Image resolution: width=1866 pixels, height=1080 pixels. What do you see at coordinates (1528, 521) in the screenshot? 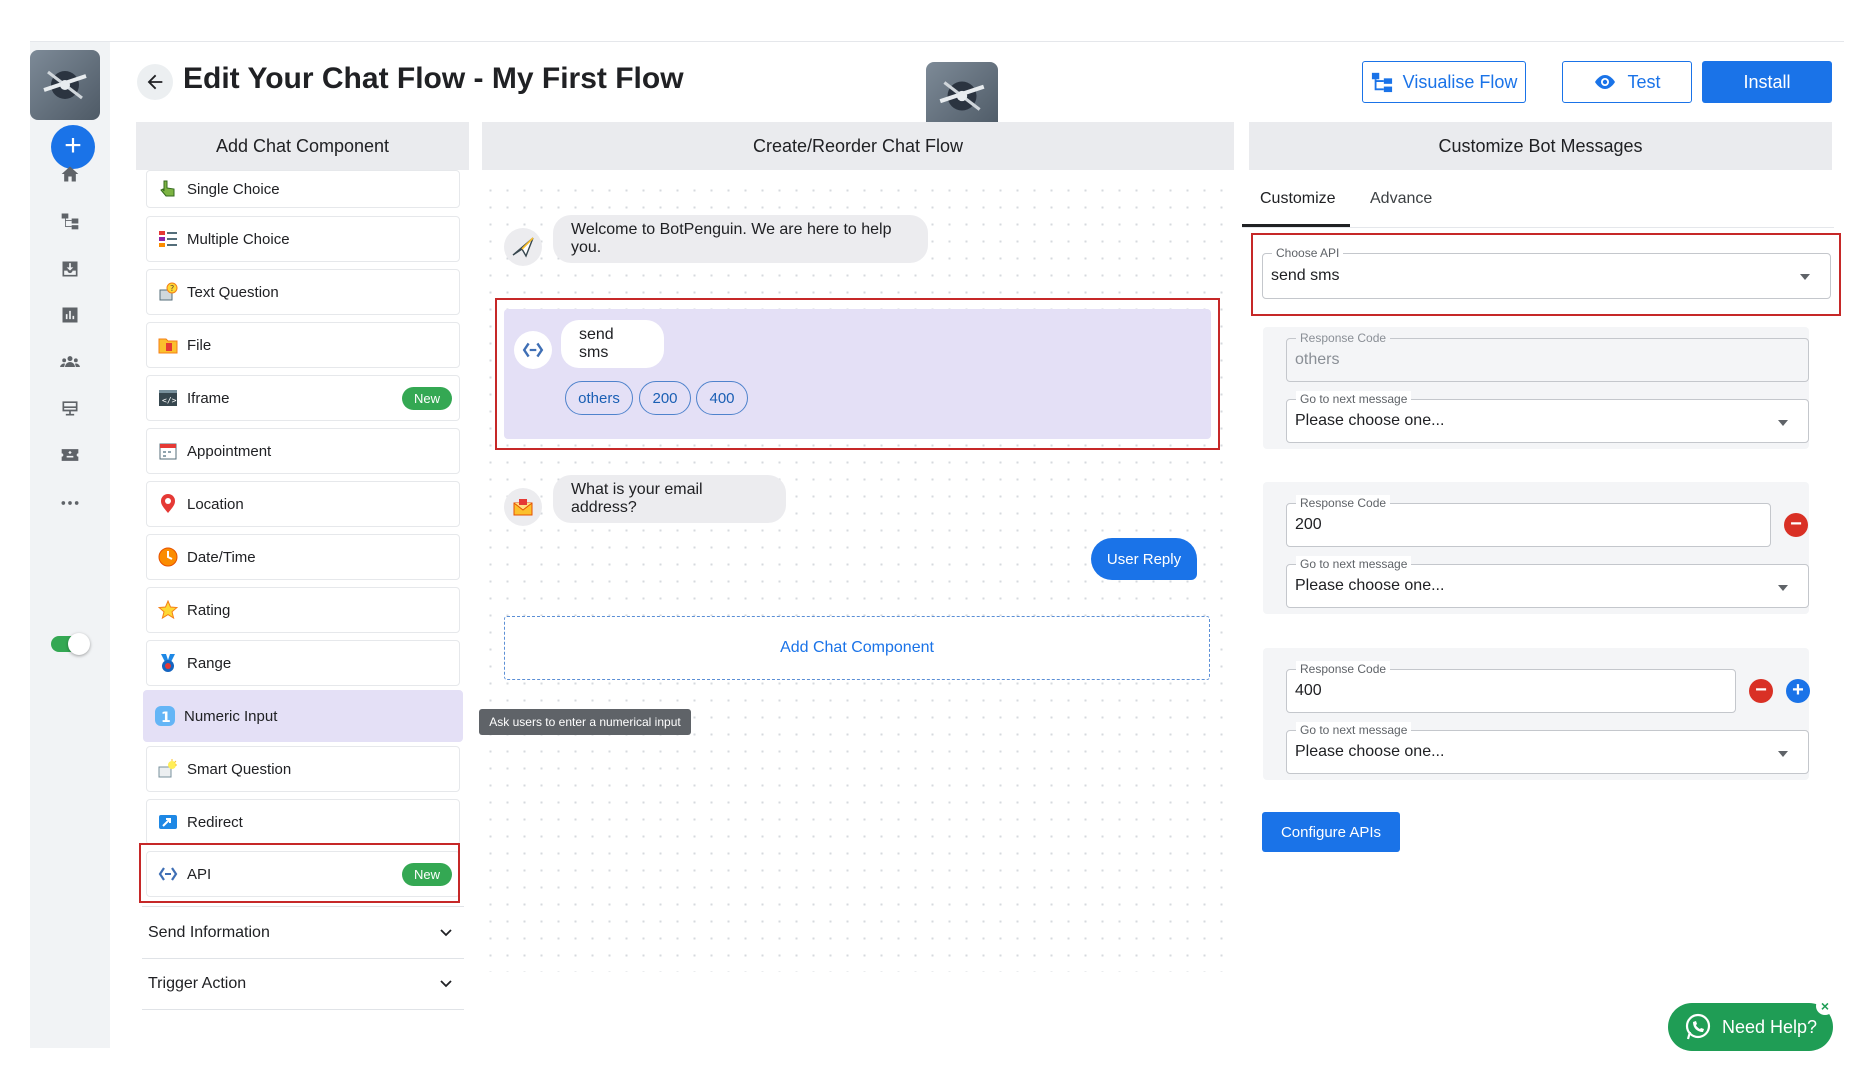
I see `response-code-input-200: Response Code 200` at bounding box center [1528, 521].